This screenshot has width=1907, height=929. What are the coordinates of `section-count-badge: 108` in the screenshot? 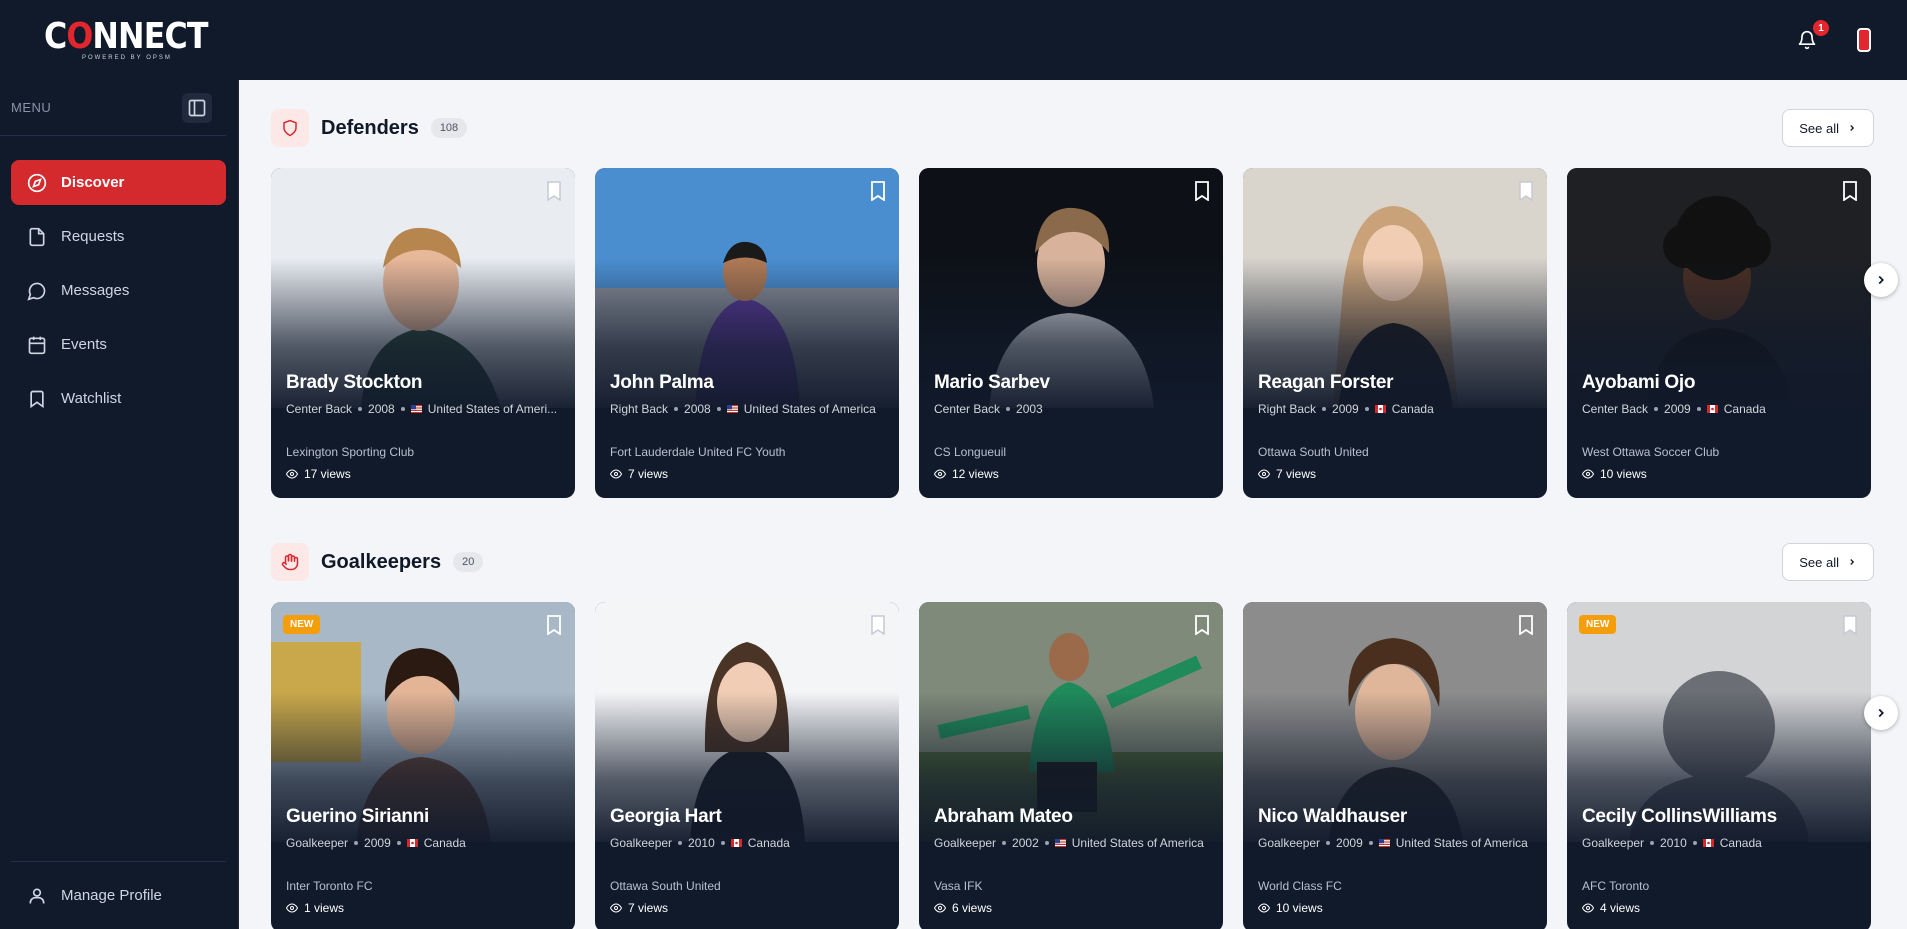 It's located at (449, 128).